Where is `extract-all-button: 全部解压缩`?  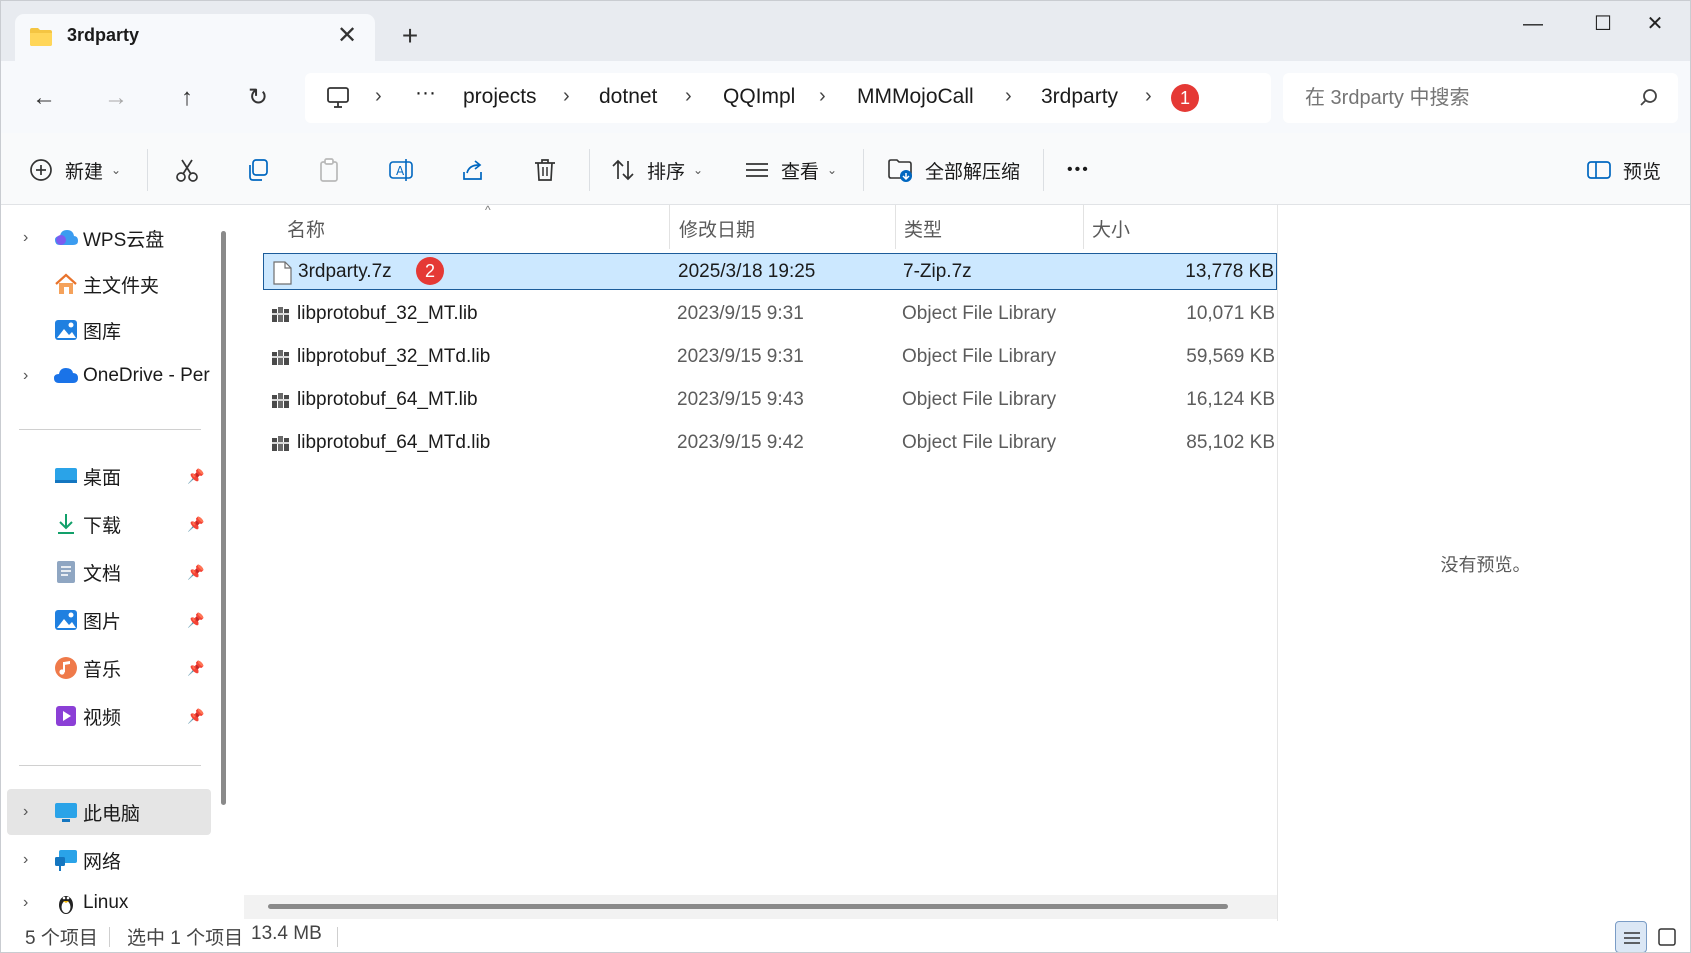
extract-all-button: 全部解压缩 is located at coordinates (953, 170).